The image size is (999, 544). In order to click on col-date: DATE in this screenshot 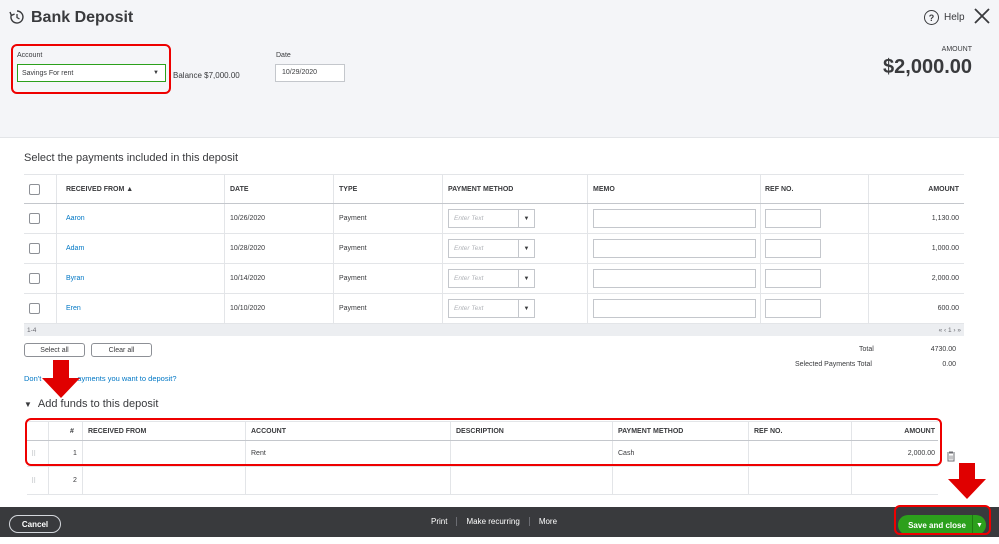, I will do `click(239, 189)`.